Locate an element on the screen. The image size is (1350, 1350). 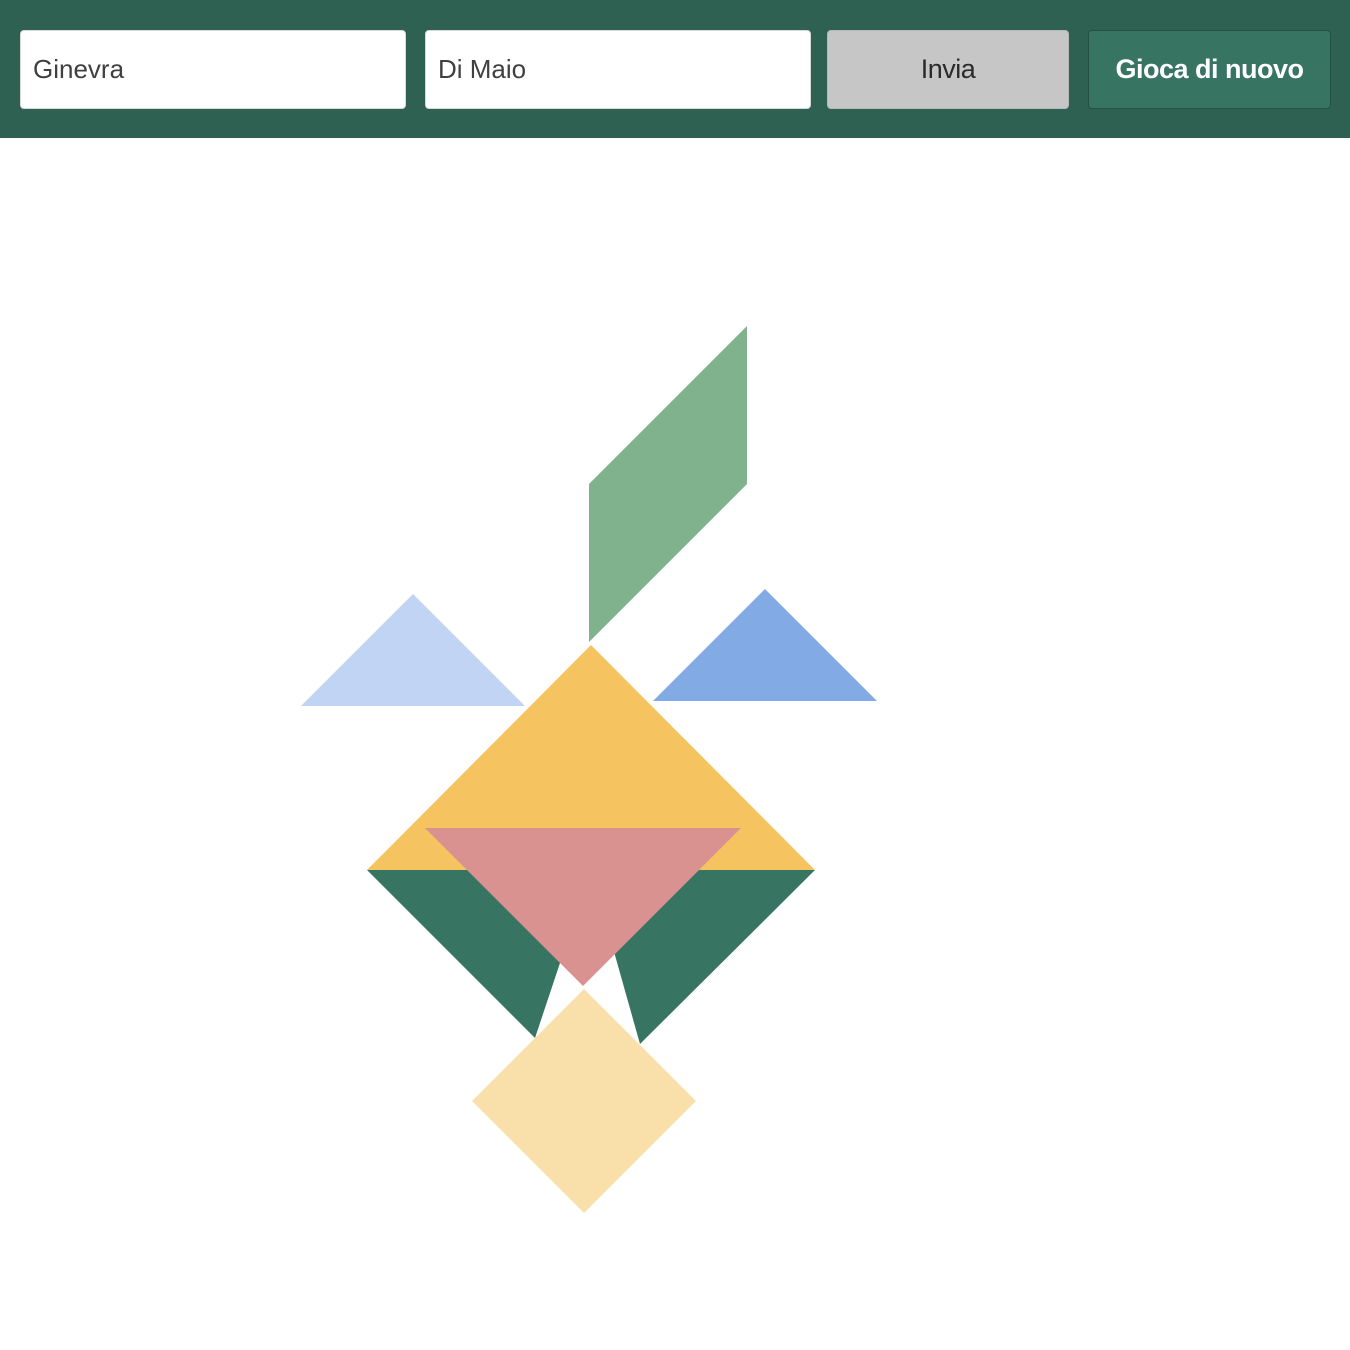
first-name-input is located at coordinates (213, 69).